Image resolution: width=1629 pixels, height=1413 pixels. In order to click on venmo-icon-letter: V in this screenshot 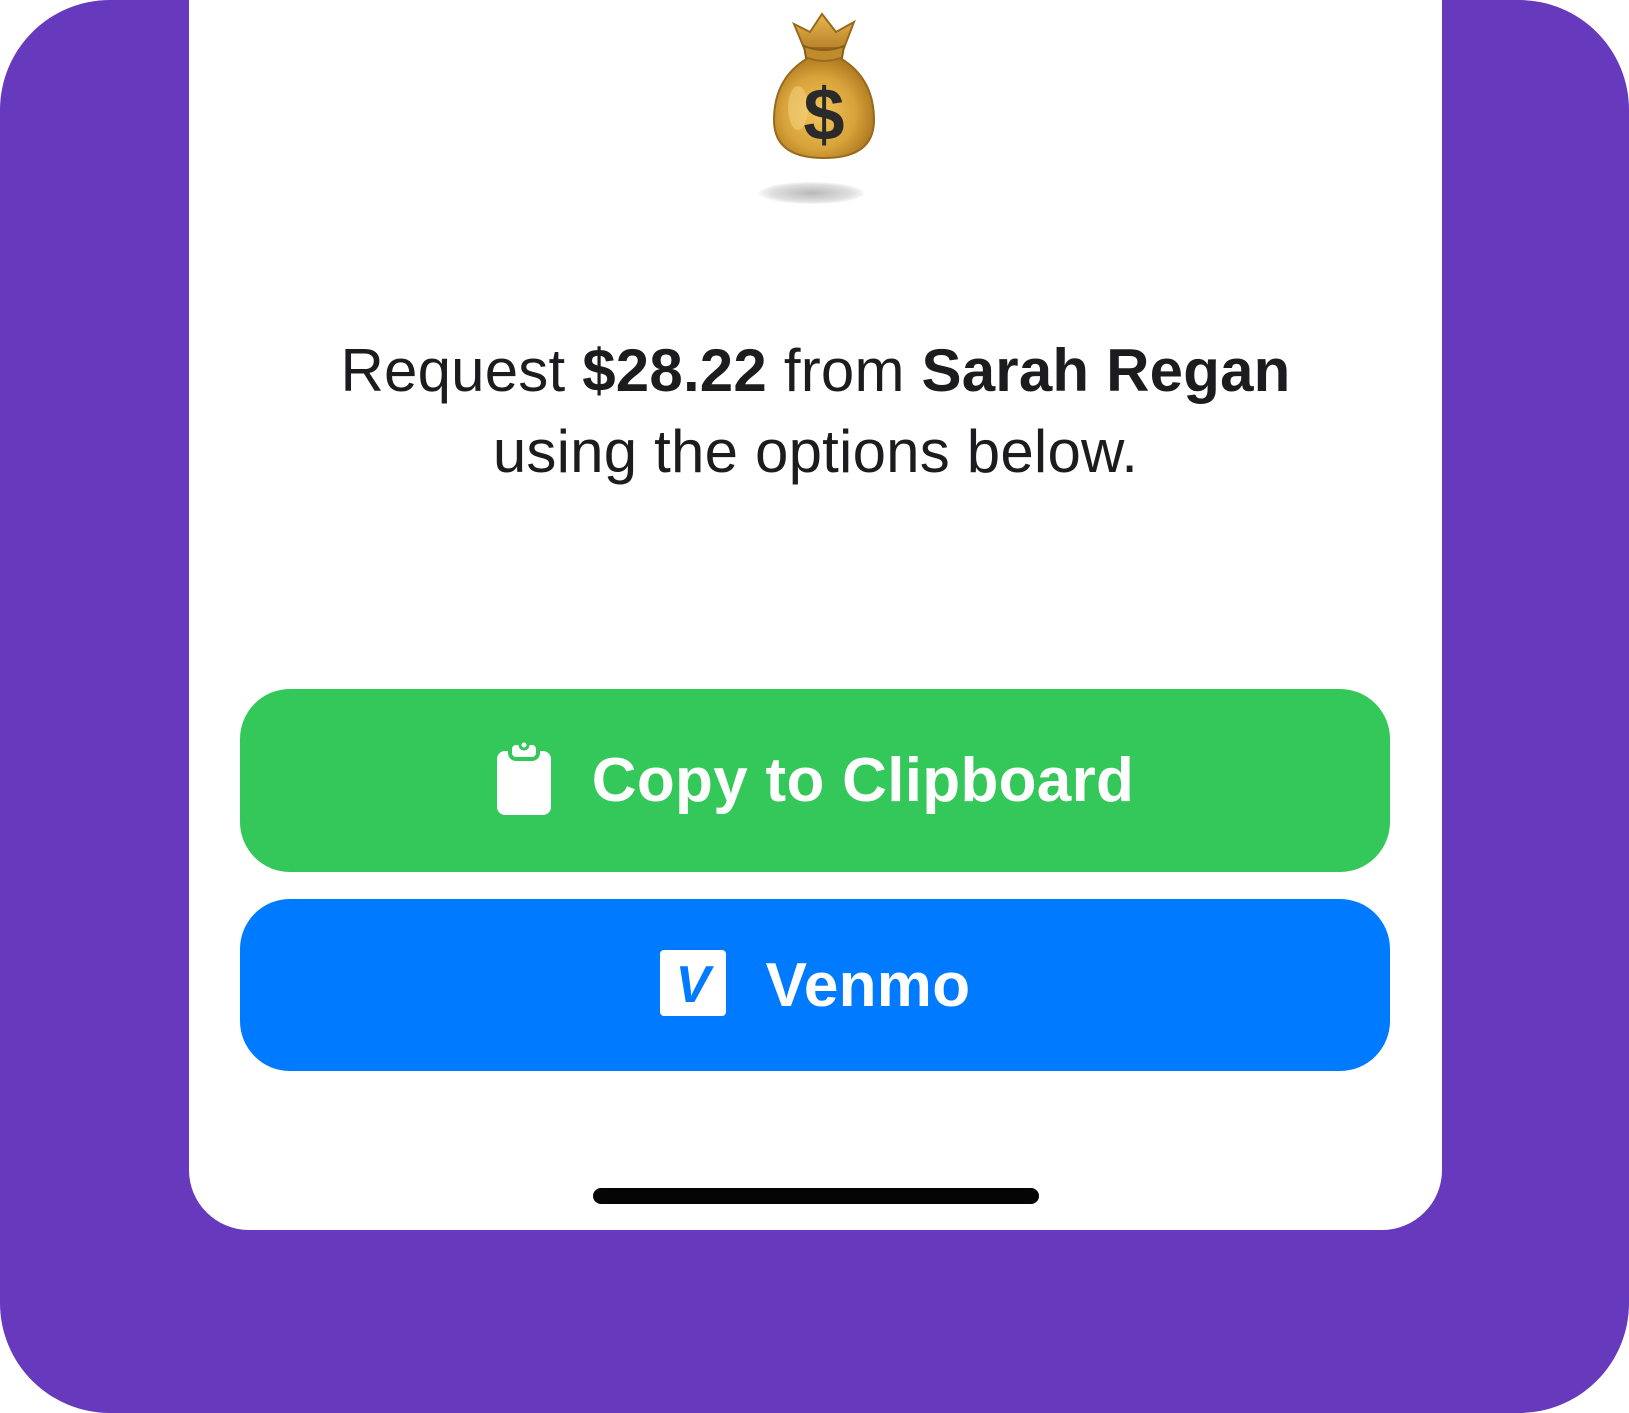, I will do `click(694, 985)`.